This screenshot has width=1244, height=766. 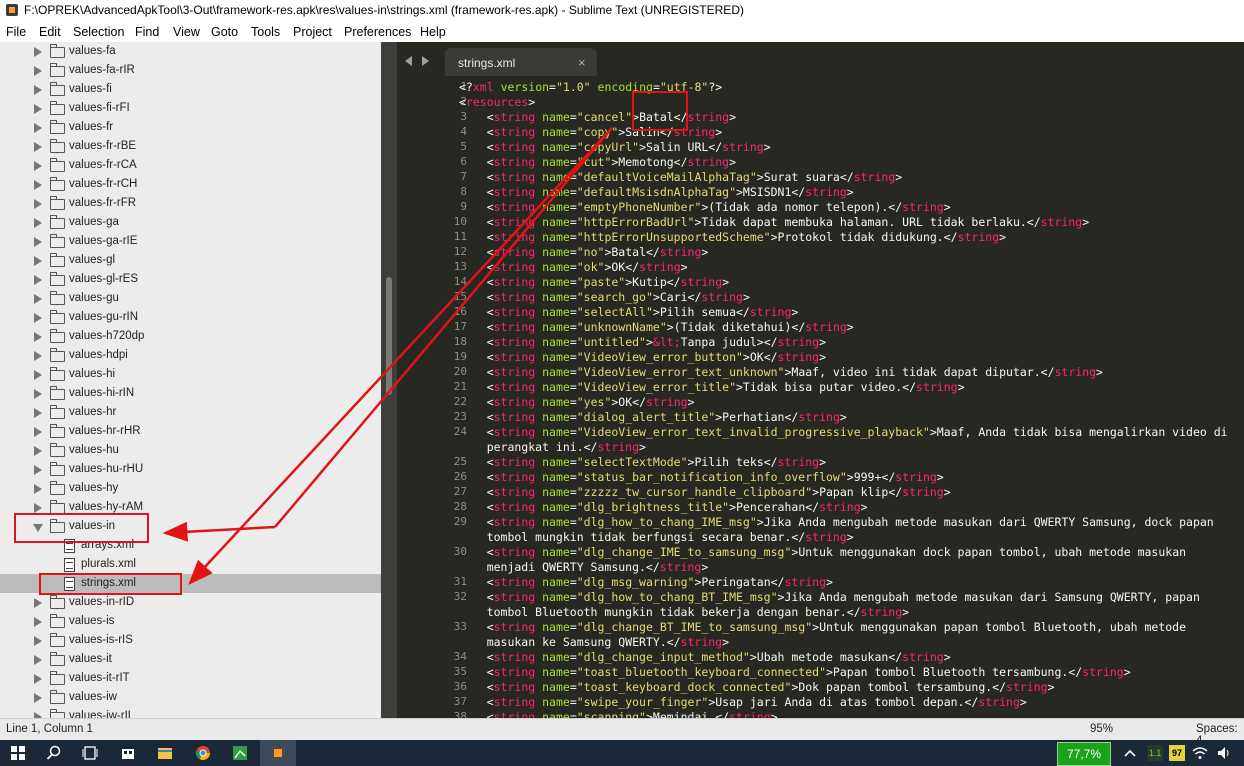 What do you see at coordinates (622, 753) in the screenshot?
I see `windows-taskbar: 77,7% 1.1 97` at bounding box center [622, 753].